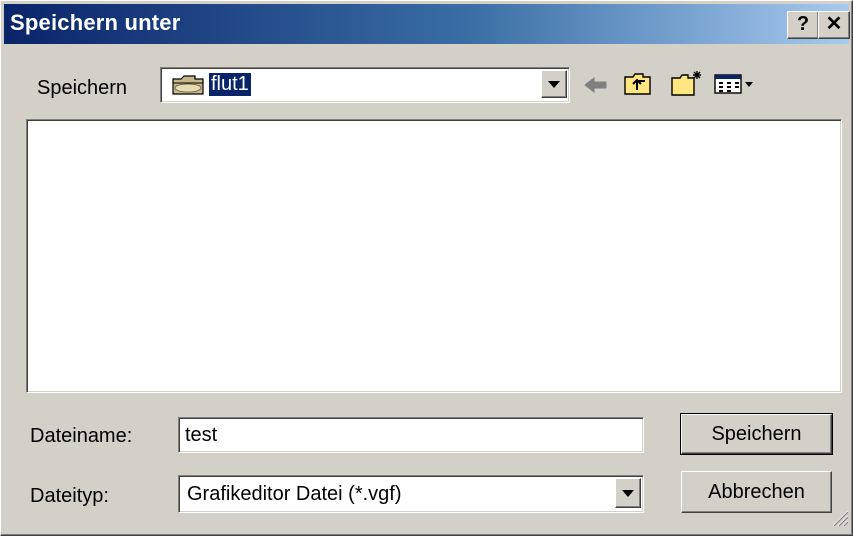 This screenshot has height=536, width=853. Describe the element at coordinates (638, 86) in the screenshot. I see `up-folder-icon` at that location.